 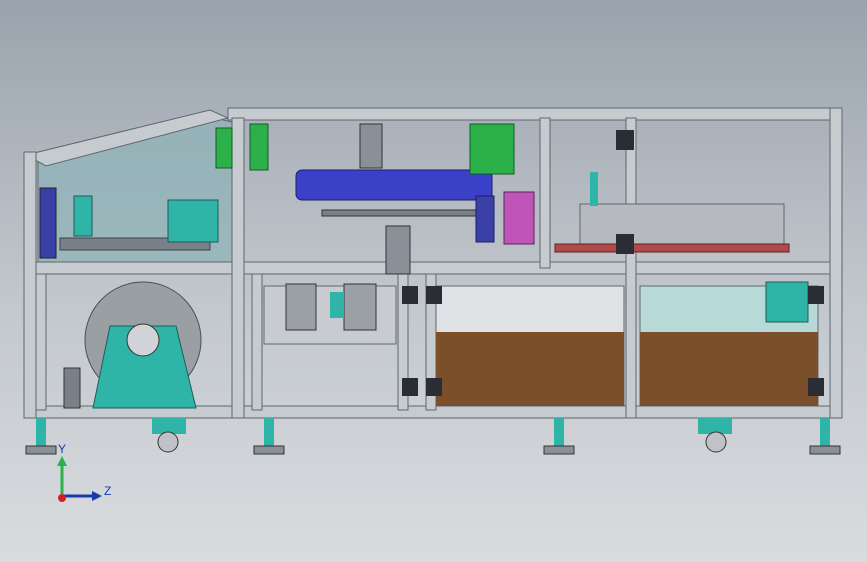 I want to click on tank-1-liquid, so click(x=530, y=369).